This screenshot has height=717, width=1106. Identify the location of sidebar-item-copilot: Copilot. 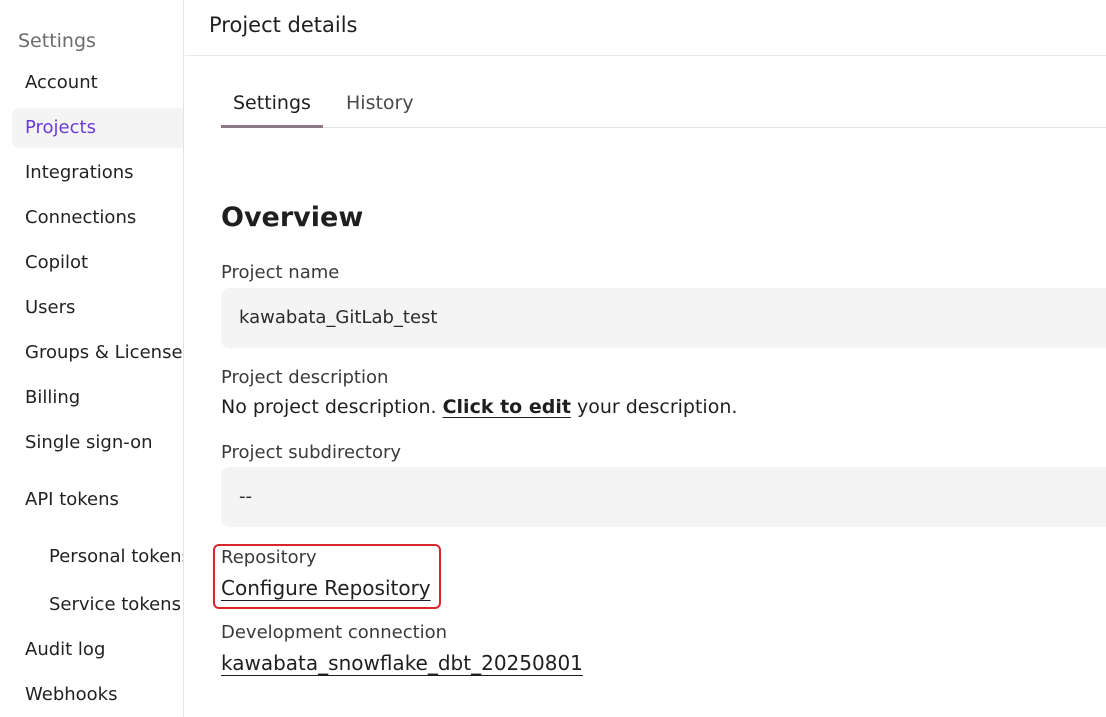
(97, 263).